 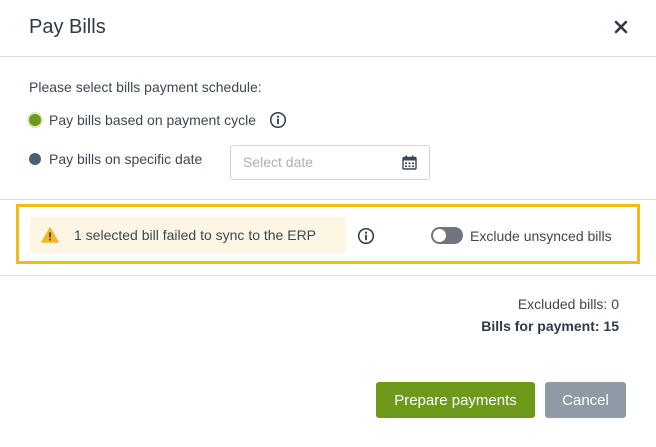 I want to click on date-picker, so click(x=330, y=162).